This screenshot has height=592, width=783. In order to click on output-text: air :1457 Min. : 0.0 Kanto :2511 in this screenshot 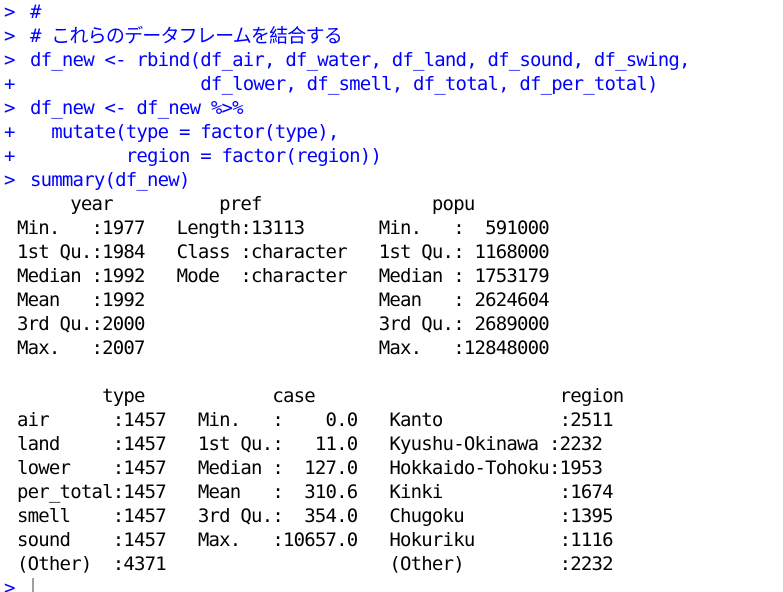, I will do `click(326, 420)`.